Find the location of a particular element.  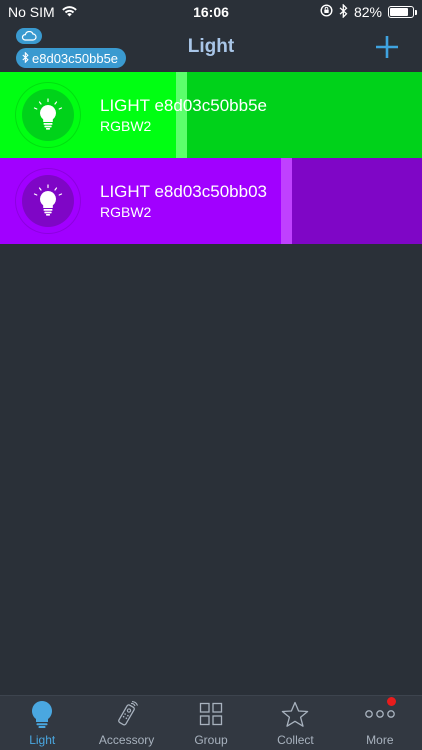

tab-label: More is located at coordinates (380, 740).